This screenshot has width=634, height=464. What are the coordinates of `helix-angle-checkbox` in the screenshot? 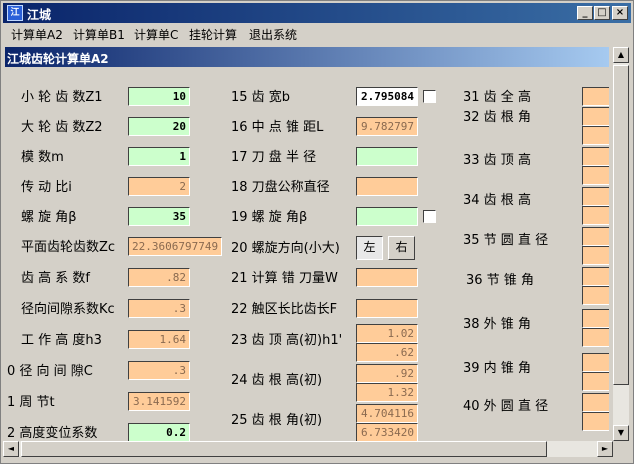 It's located at (429, 216).